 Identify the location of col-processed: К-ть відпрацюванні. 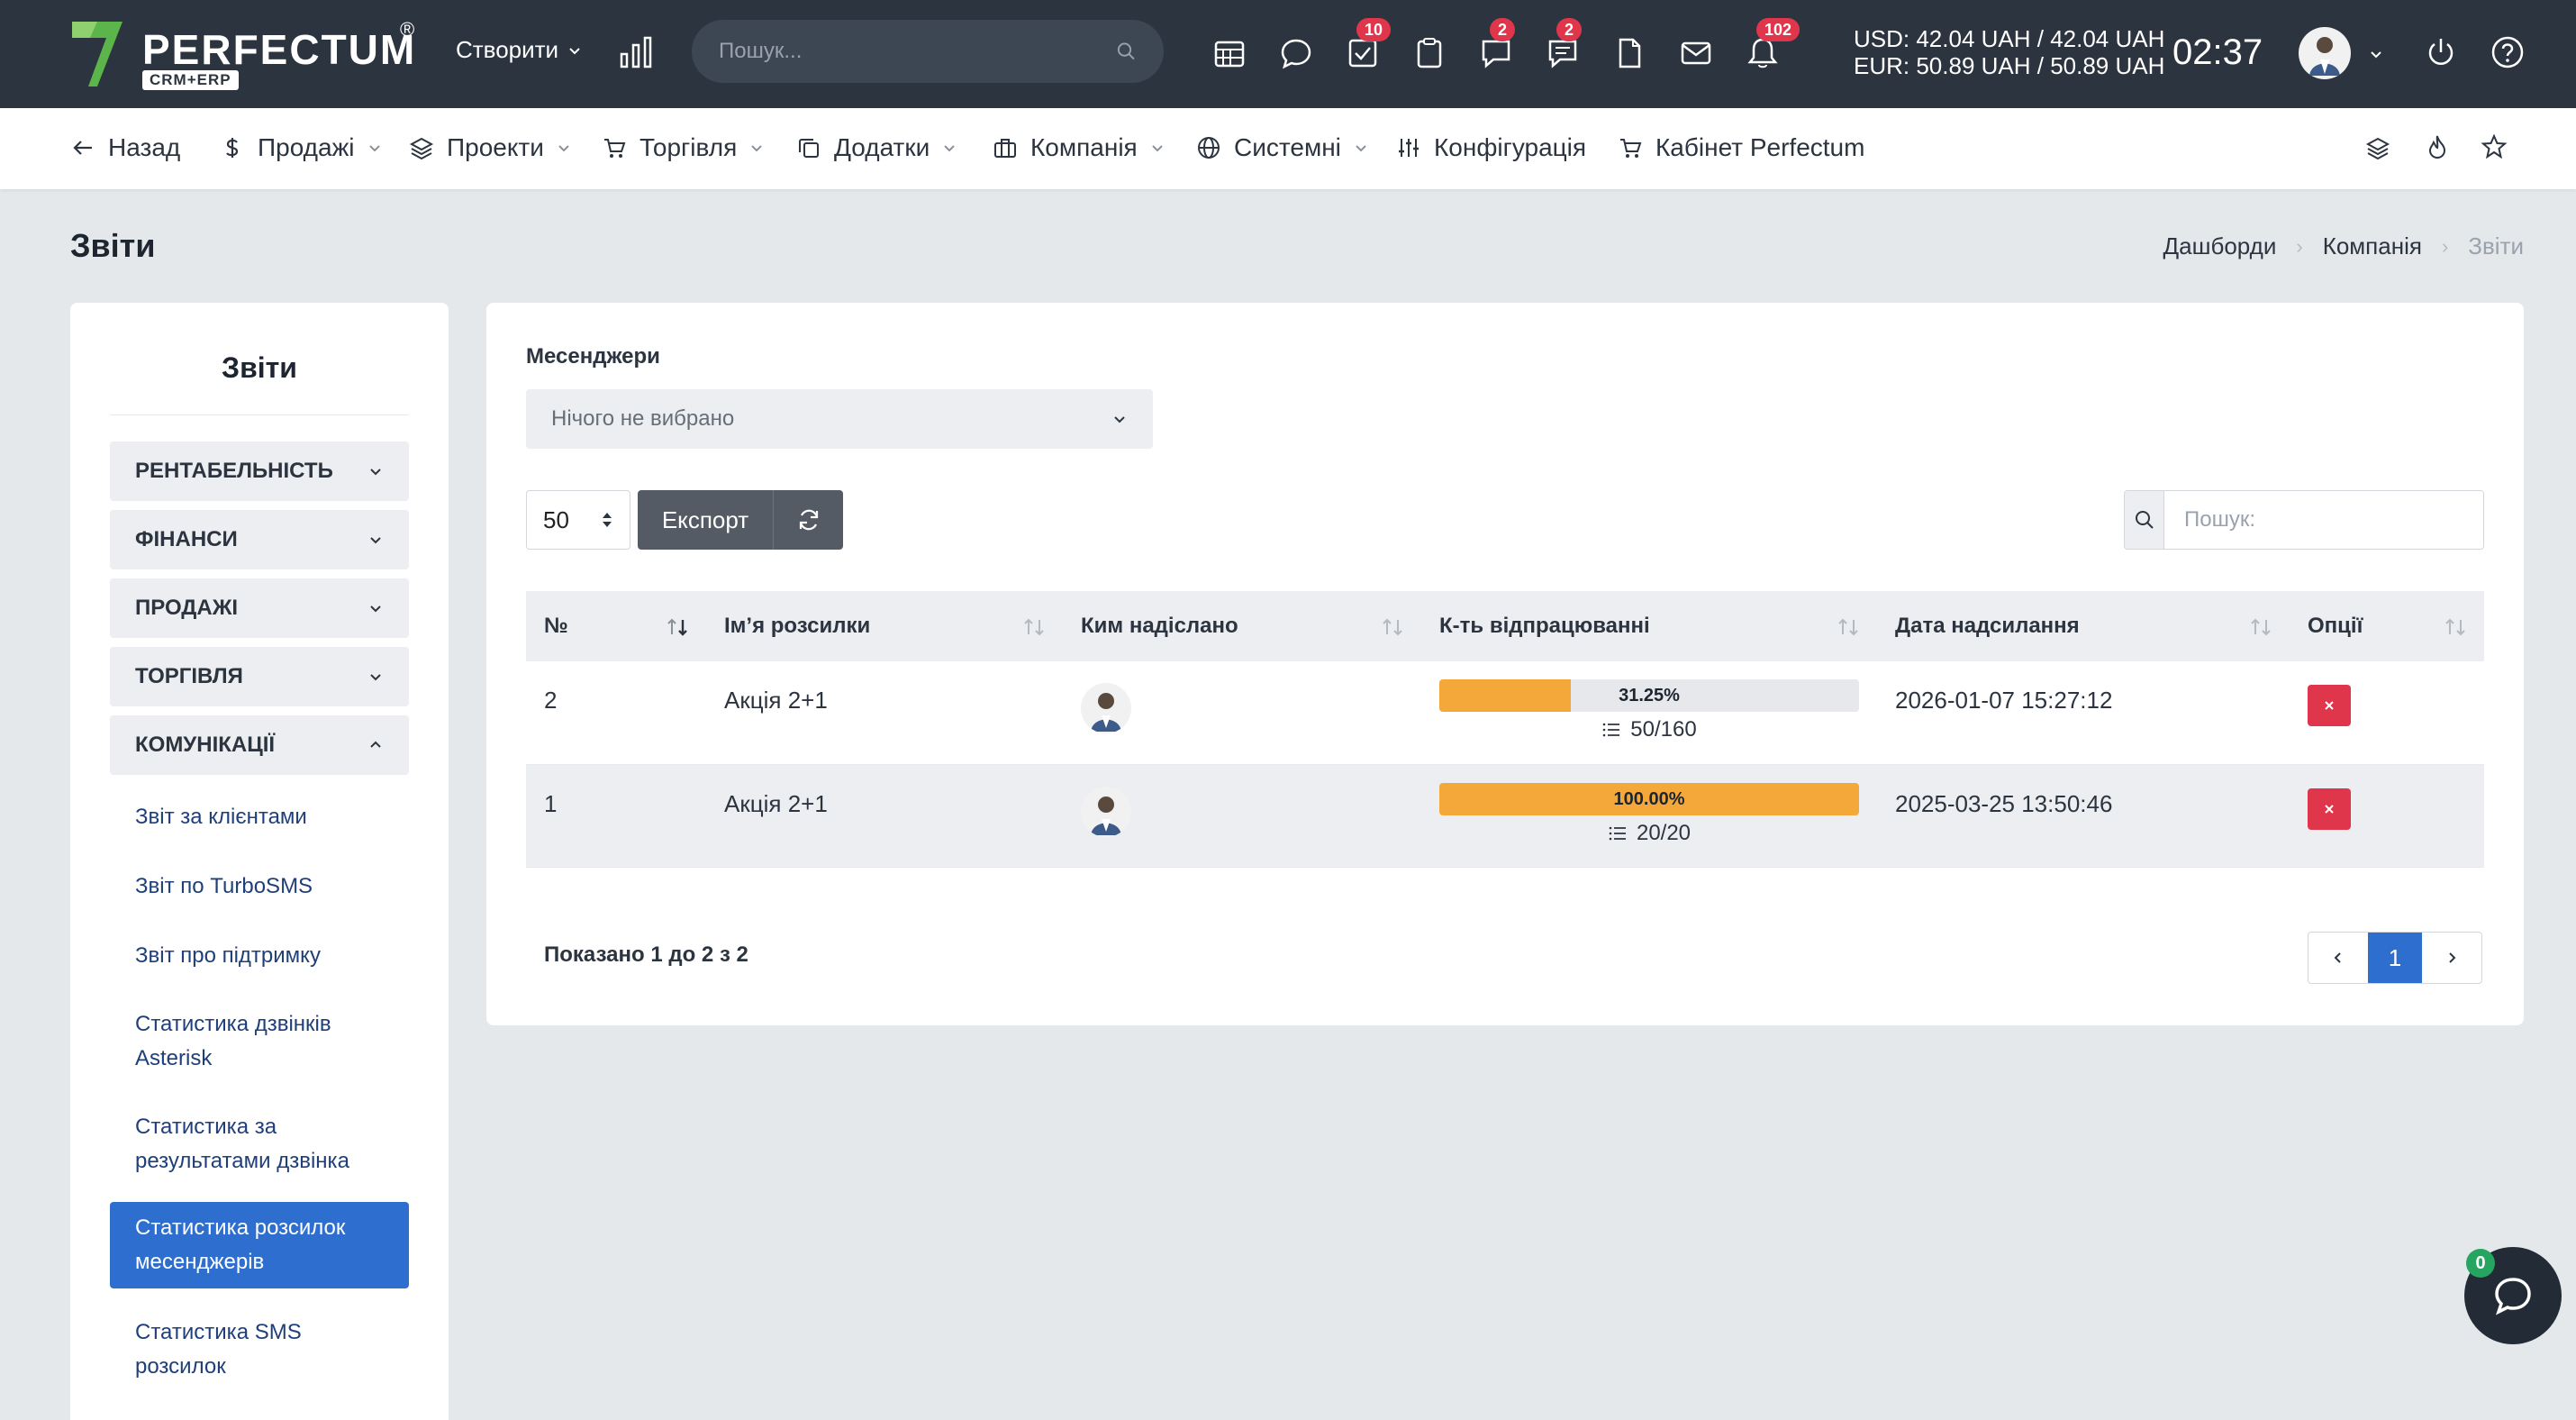
(1649, 626).